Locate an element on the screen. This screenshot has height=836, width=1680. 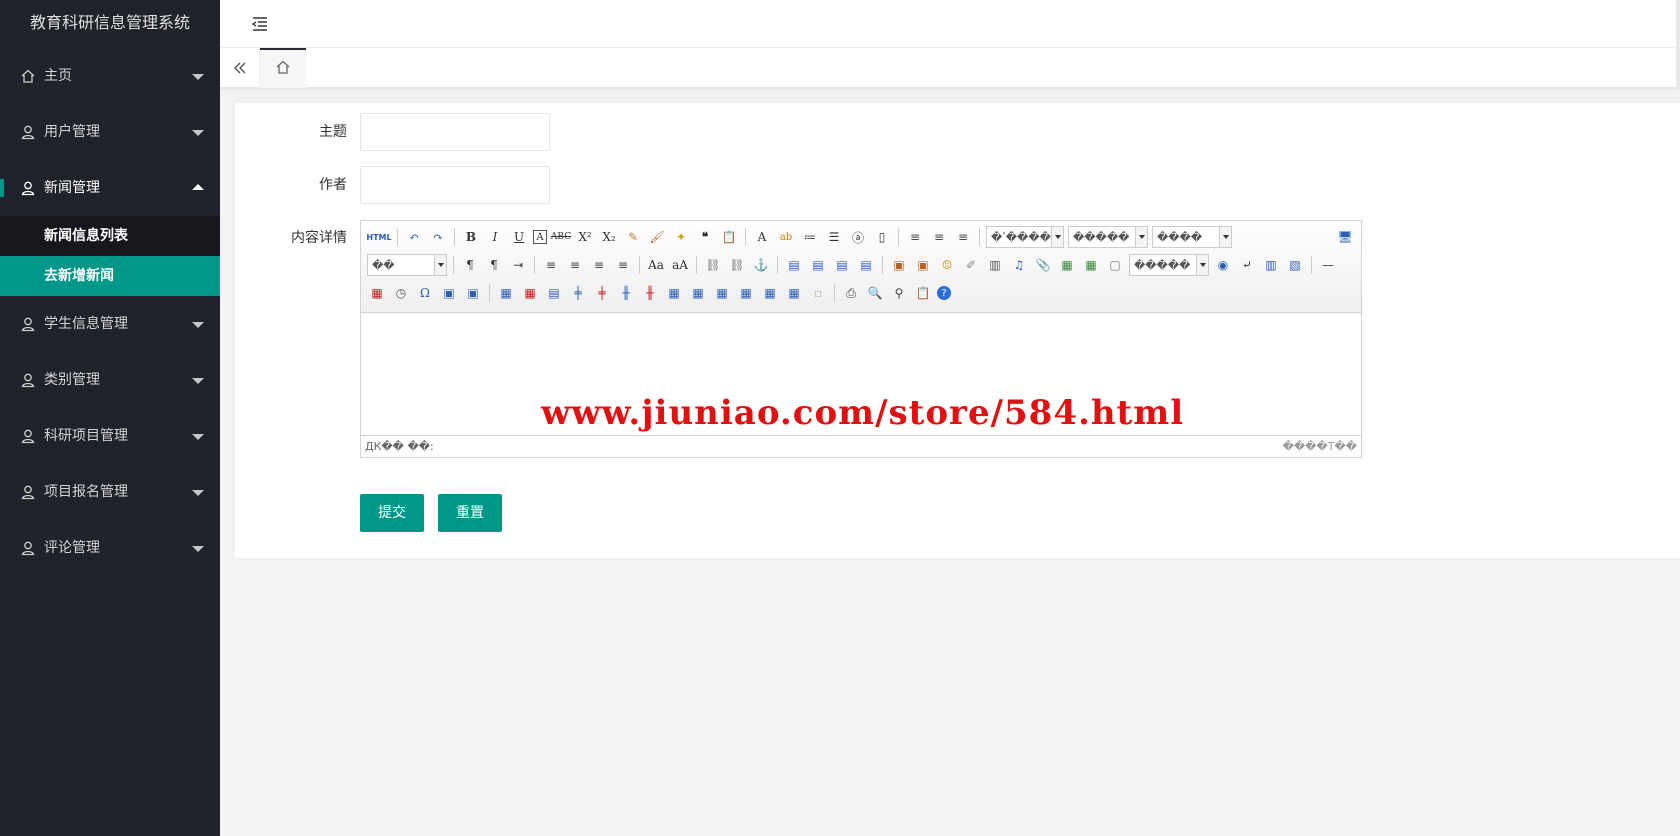
sidebar-item-home: 主页 is located at coordinates (110, 76).